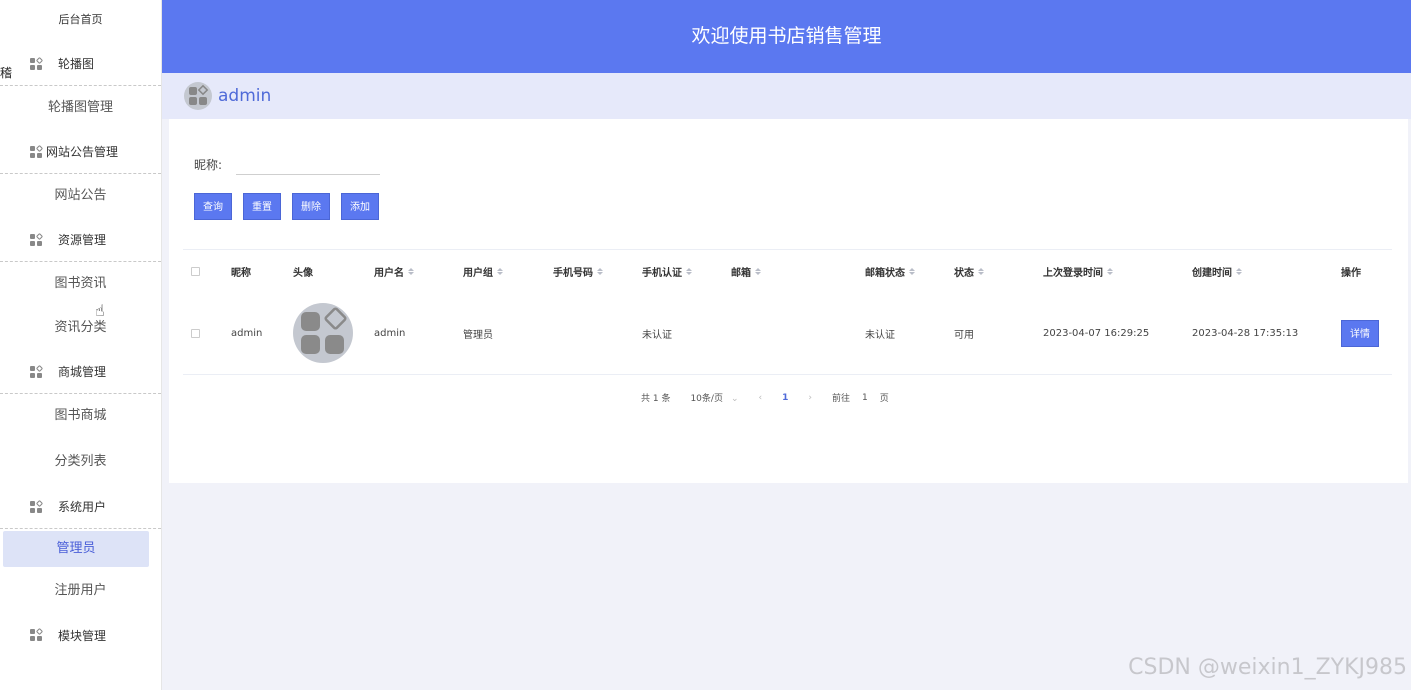  What do you see at coordinates (775, 398) in the screenshot?
I see `pagination: 共 1 条 10条/页 ⌄ ‹ 1 › 前往 1 页` at bounding box center [775, 398].